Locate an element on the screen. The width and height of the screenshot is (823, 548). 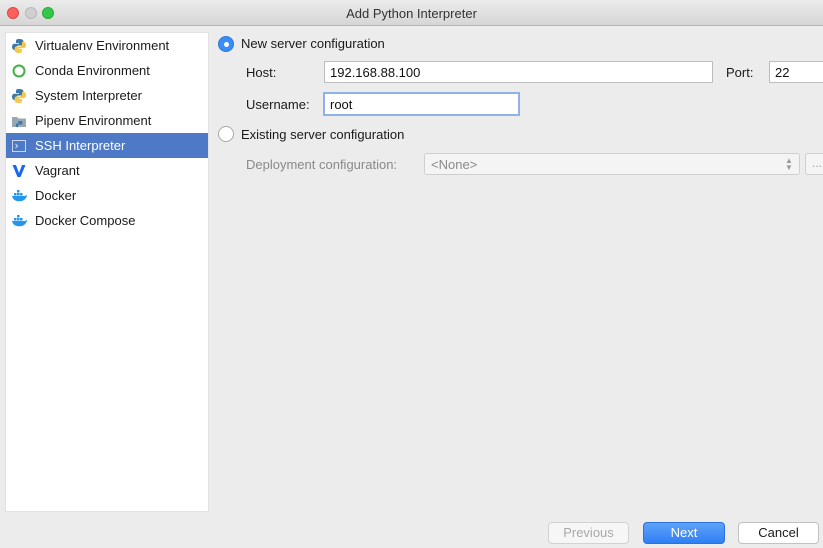
sidebar-item-label: Conda Environment is located at coordinates (92, 70).